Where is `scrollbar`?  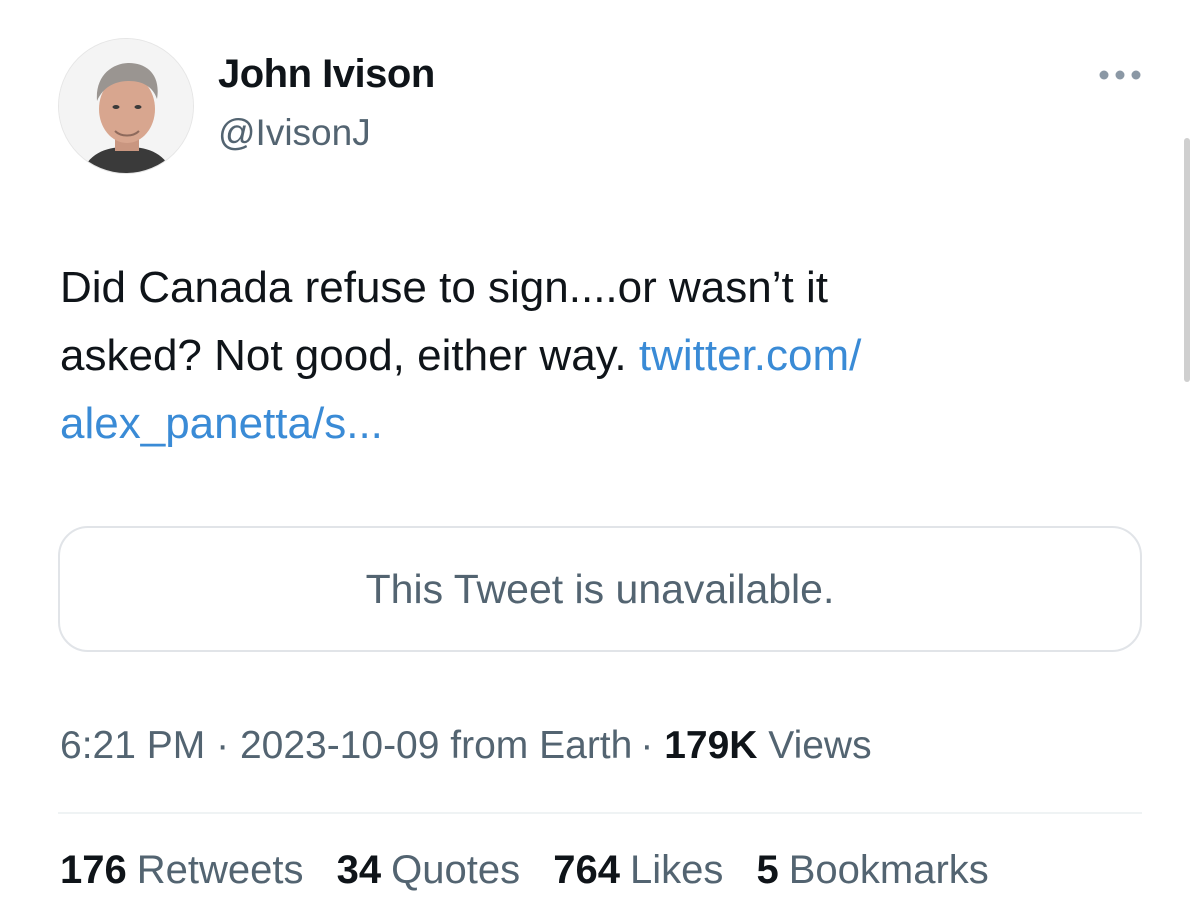
scrollbar is located at coordinates (1187, 260).